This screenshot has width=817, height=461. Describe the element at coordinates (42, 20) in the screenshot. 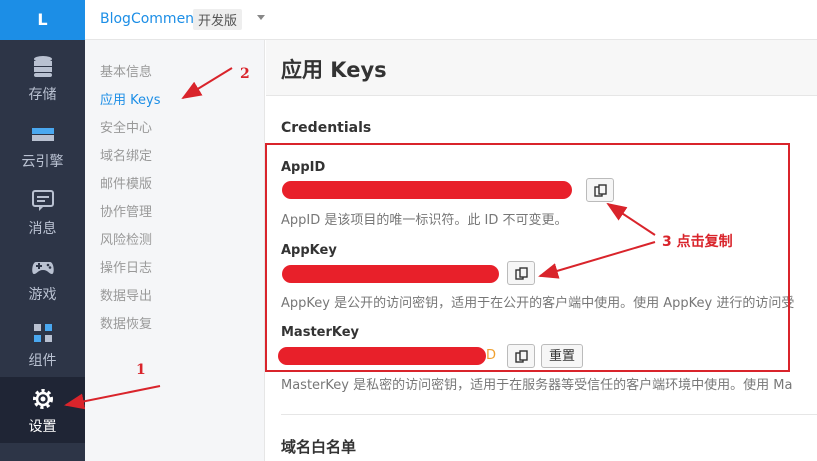

I see `app-logo: L` at that location.